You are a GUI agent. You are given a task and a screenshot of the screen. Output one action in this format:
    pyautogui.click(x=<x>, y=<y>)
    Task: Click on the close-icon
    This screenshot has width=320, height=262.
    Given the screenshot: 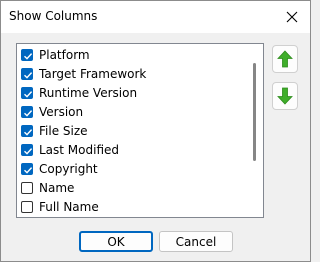 What is the action you would take?
    pyautogui.click(x=292, y=17)
    